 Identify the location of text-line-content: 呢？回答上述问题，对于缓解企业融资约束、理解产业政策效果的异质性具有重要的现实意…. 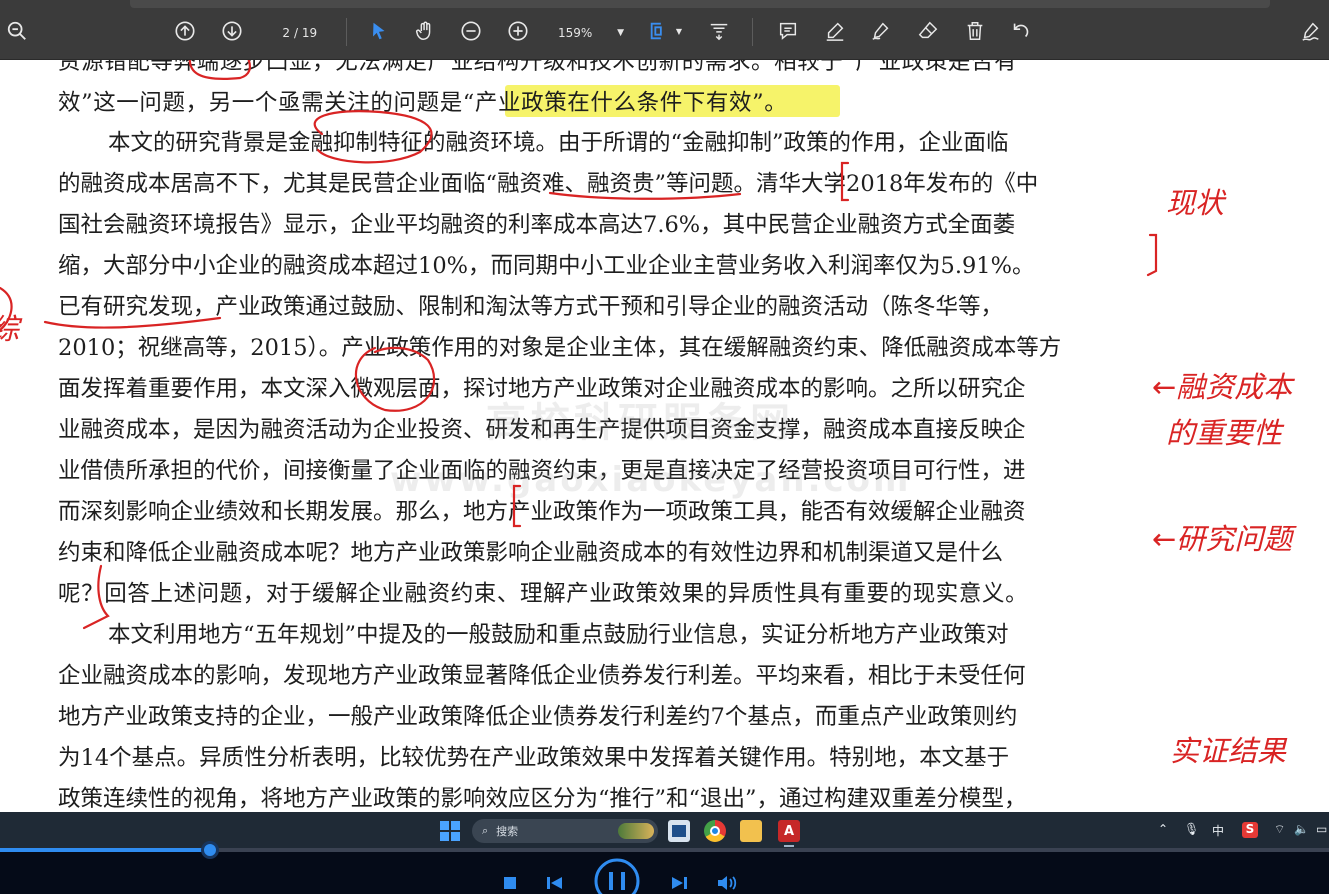
(543, 594).